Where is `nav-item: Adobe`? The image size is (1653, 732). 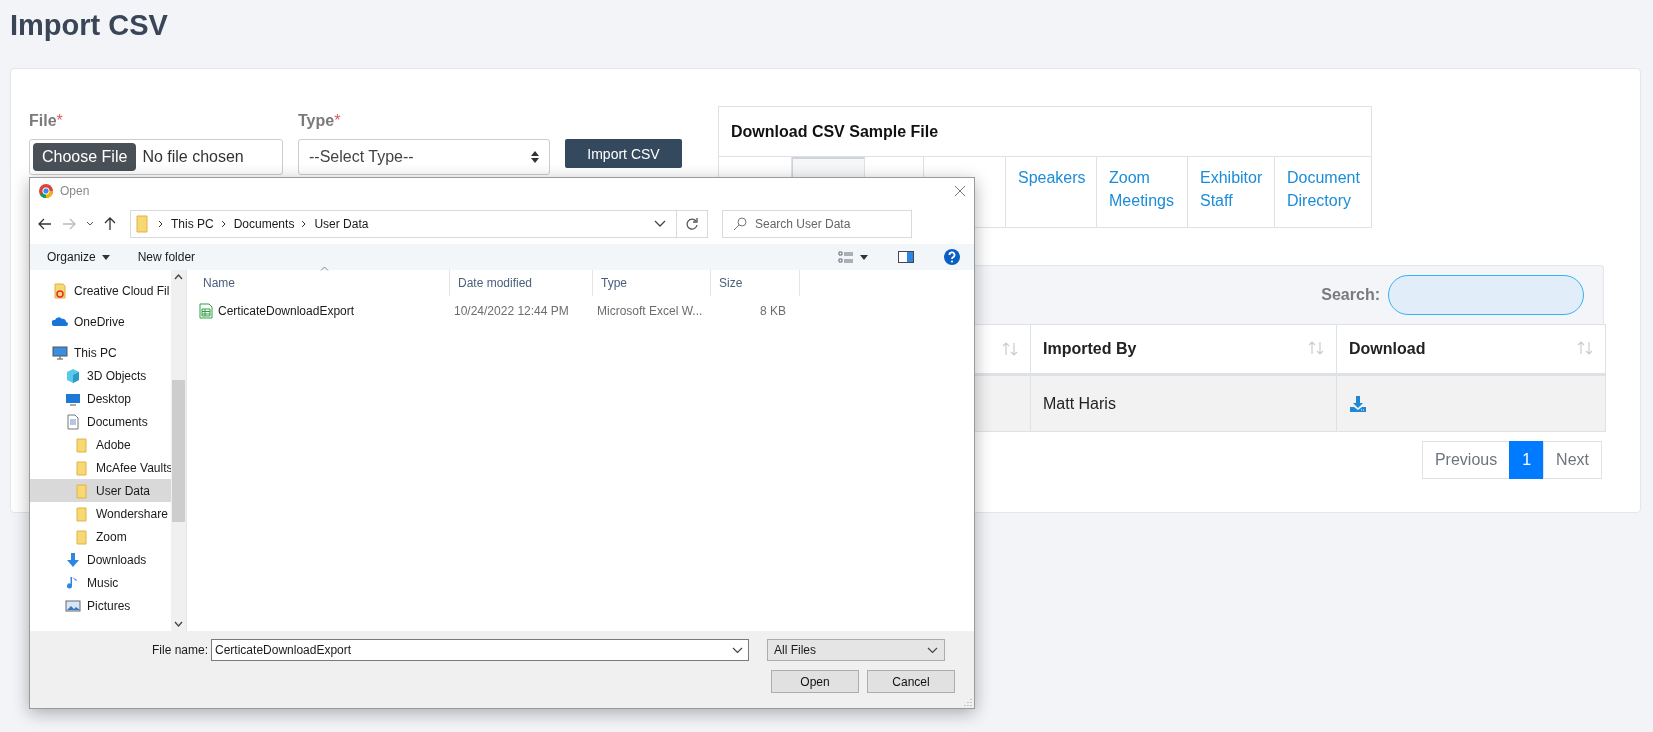
nav-item: Adobe is located at coordinates (100, 444).